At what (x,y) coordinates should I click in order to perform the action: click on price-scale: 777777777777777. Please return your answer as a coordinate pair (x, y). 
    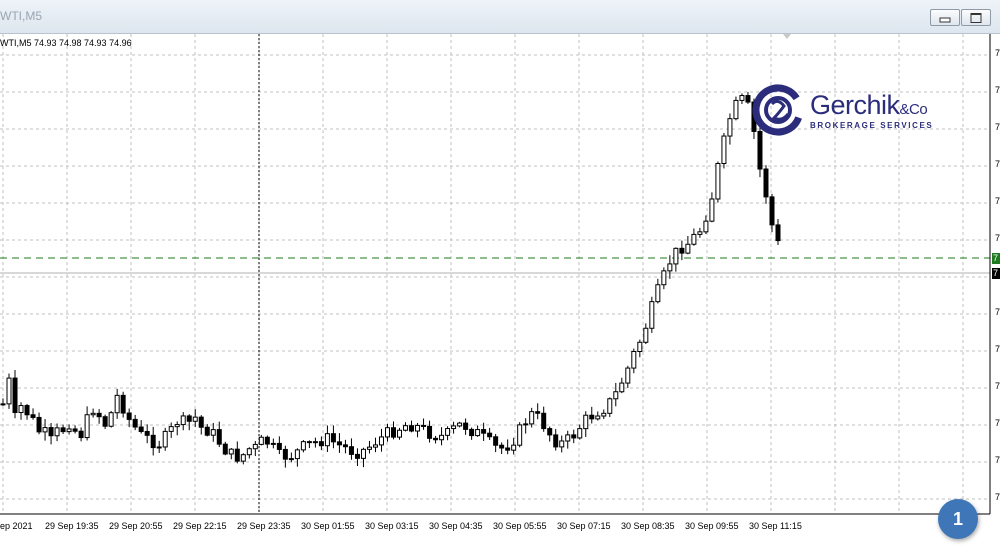
    Looking at the image, I should click on (996, 293).